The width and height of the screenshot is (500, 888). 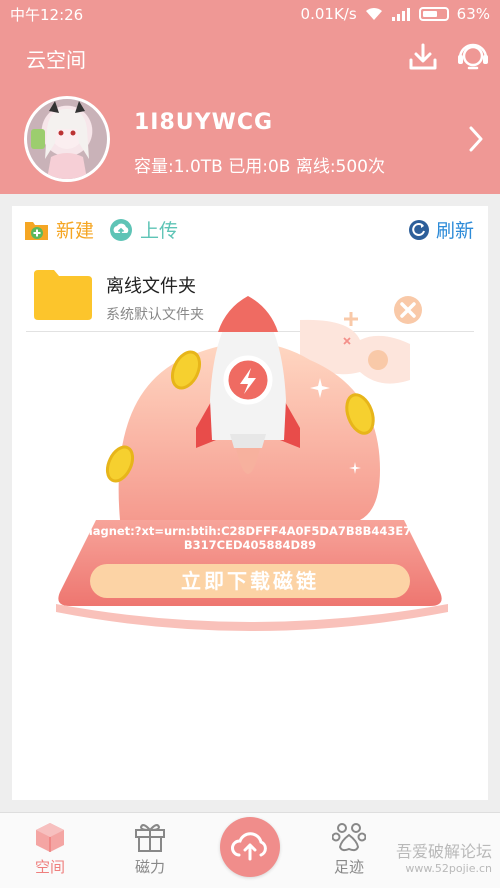 I want to click on gift-icon, so click(x=150, y=838).